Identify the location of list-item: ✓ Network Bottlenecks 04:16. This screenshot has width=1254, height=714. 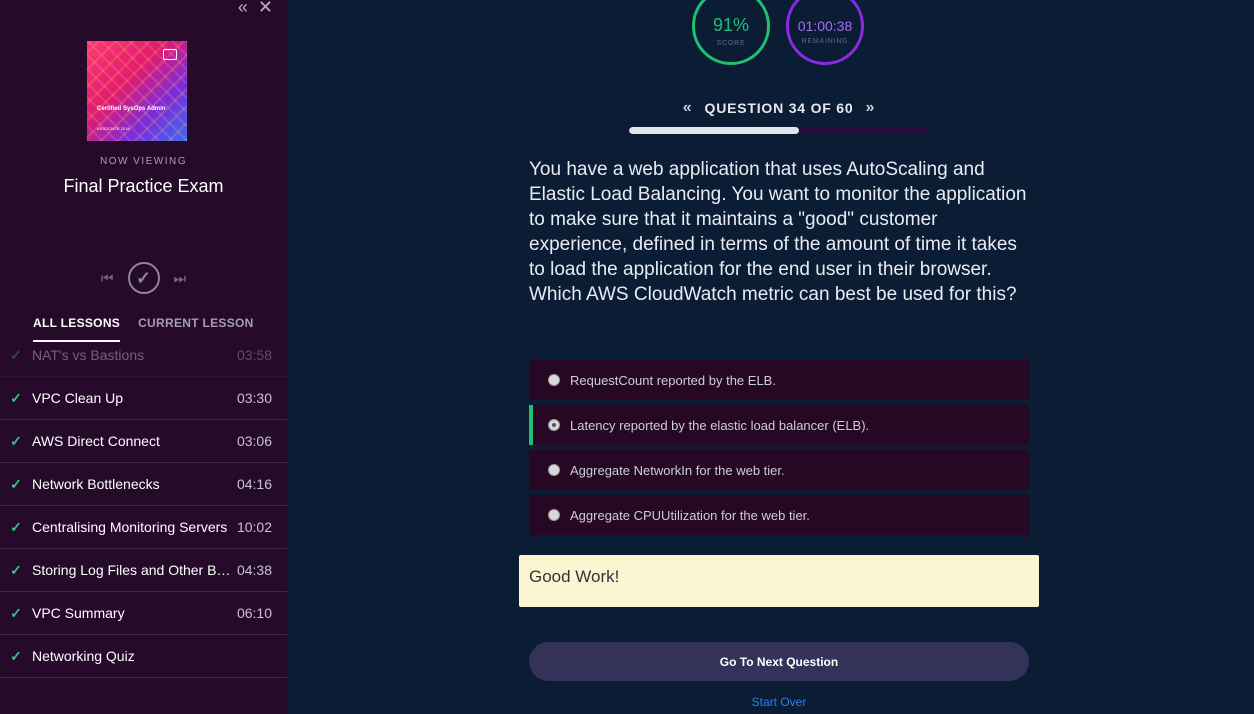
(143, 484).